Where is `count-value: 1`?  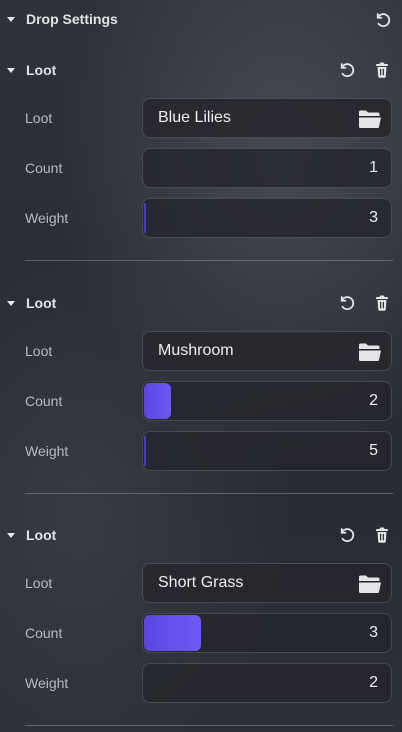
count-value: 1 is located at coordinates (373, 167).